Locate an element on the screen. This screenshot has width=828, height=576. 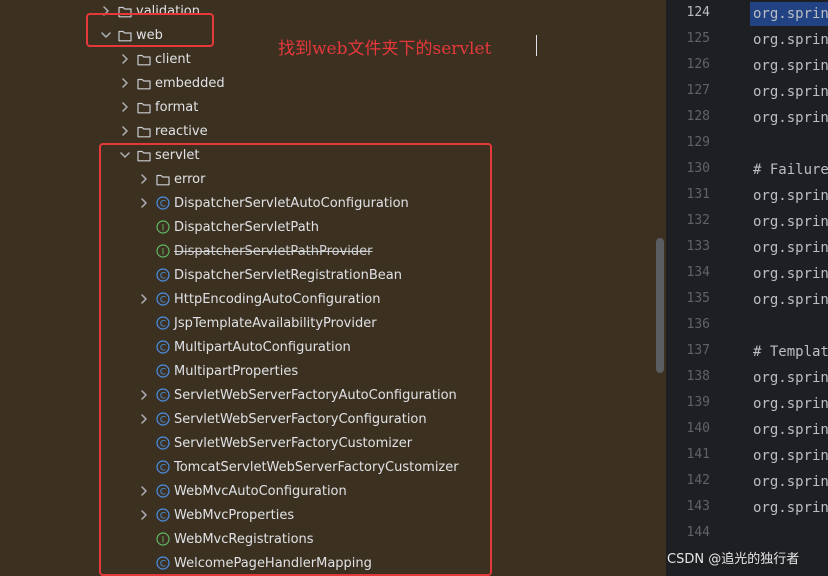
line-number: 144 is located at coordinates (698, 532).